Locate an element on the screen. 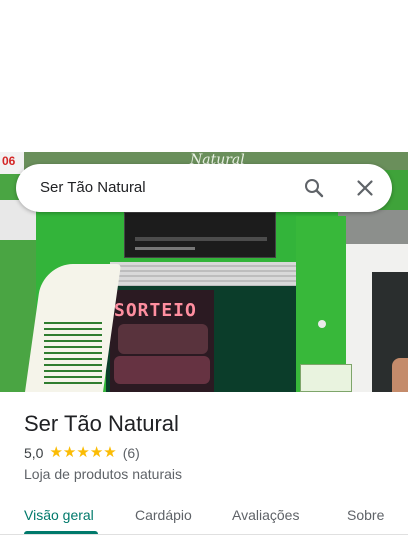  tab-reviews: Avaliações is located at coordinates (265, 515).